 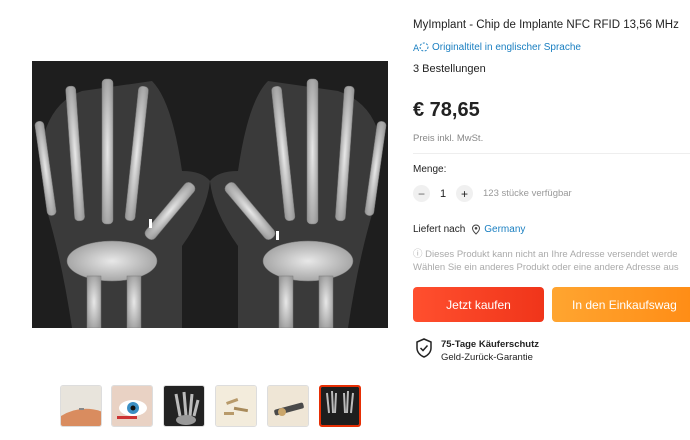 I want to click on quantity-stepper: − 1 + 123 stücke verfügbar, so click(x=492, y=193).